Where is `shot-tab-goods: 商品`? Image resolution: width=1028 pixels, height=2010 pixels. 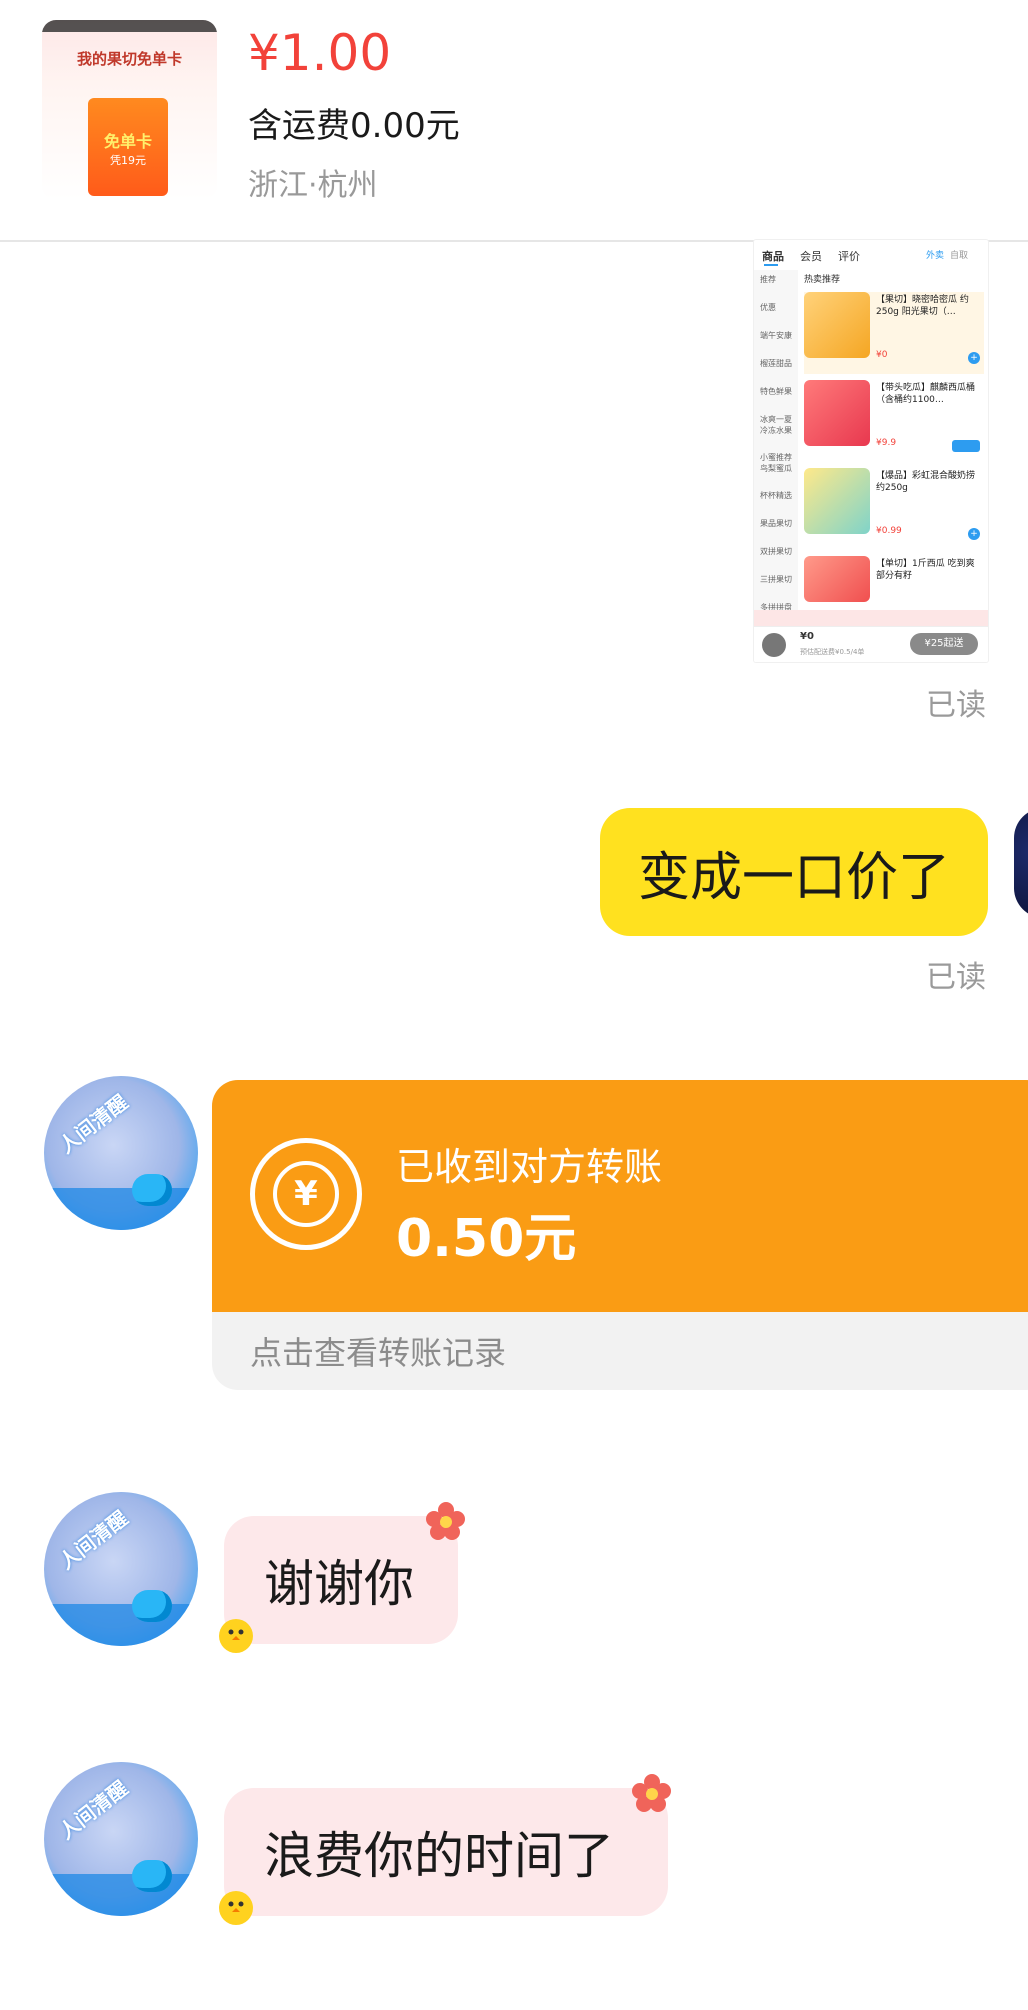
shot-tab-goods: 商品 is located at coordinates (773, 256).